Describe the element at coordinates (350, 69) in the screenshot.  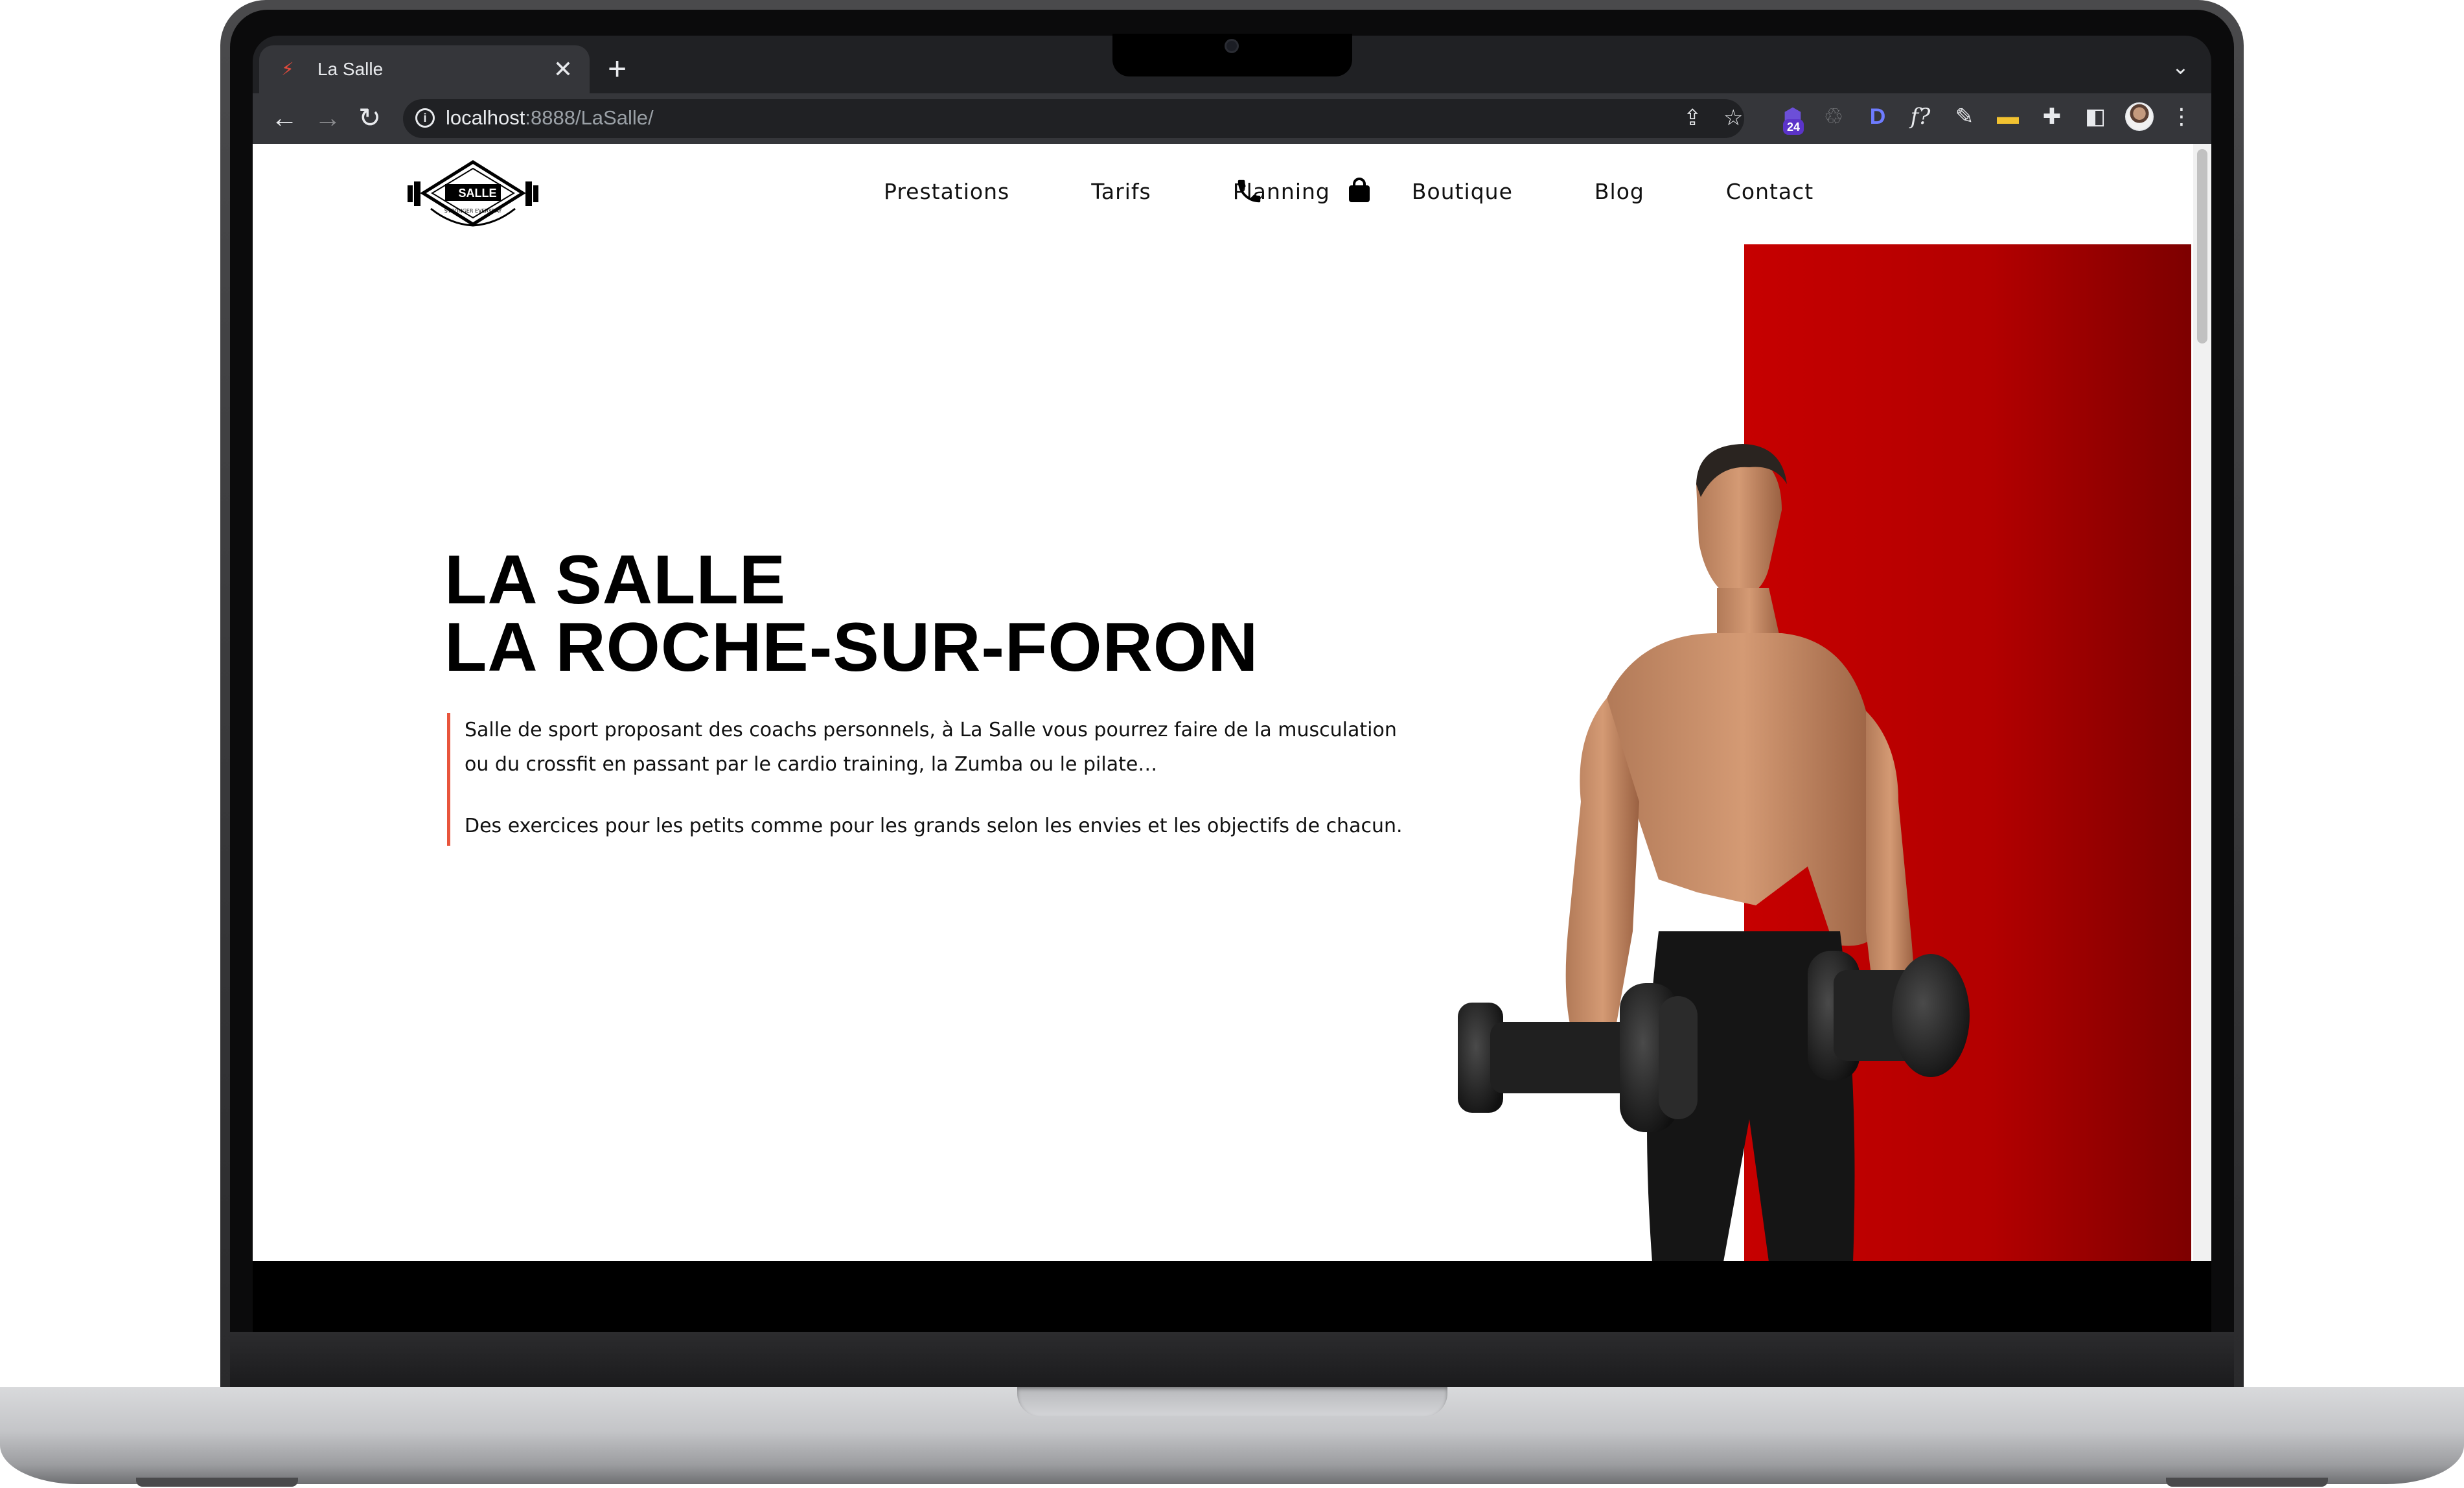
I see `tab-title: La Salle` at that location.